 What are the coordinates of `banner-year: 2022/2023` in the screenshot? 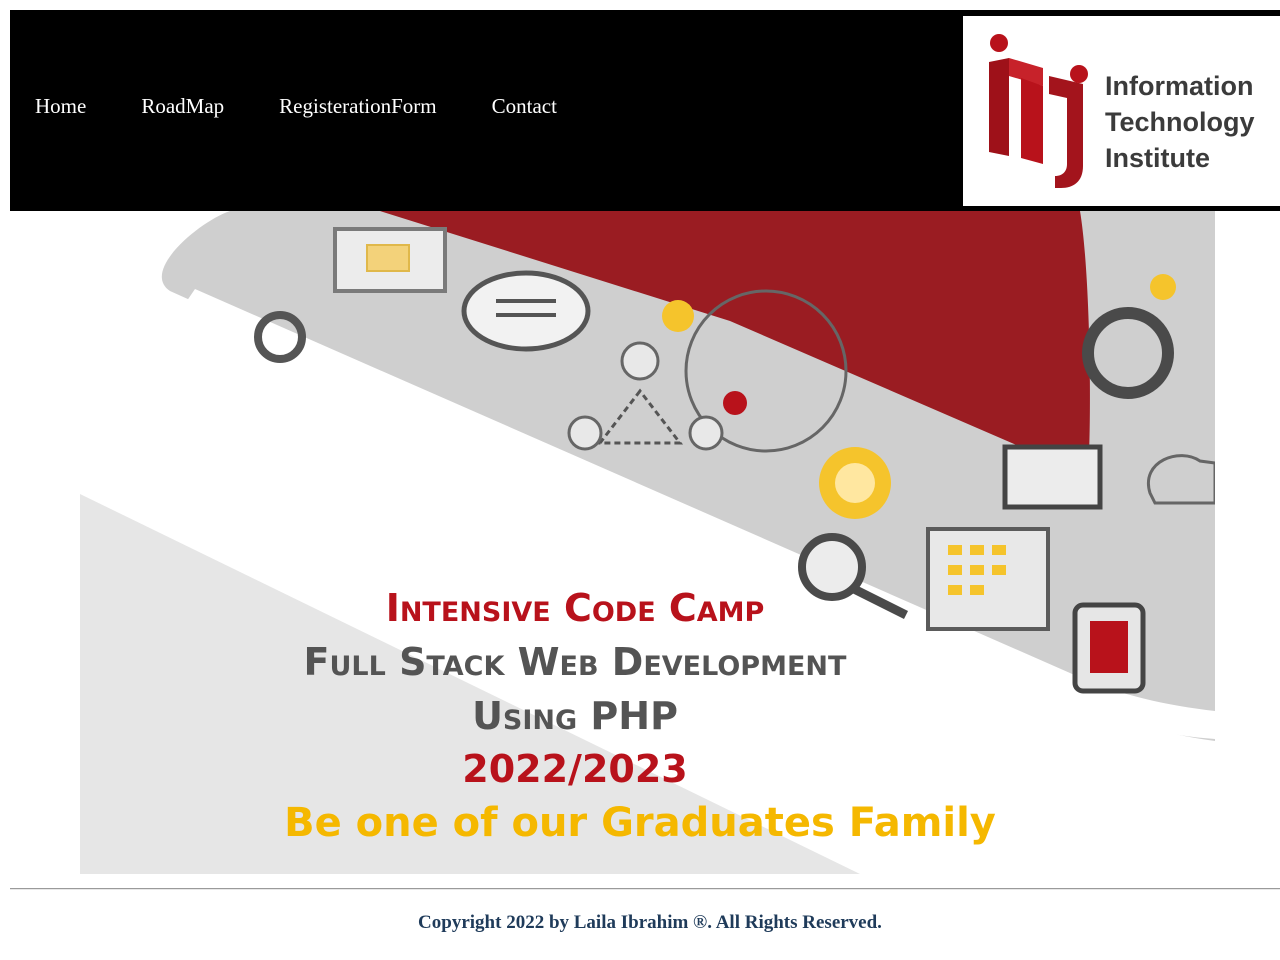 It's located at (575, 769).